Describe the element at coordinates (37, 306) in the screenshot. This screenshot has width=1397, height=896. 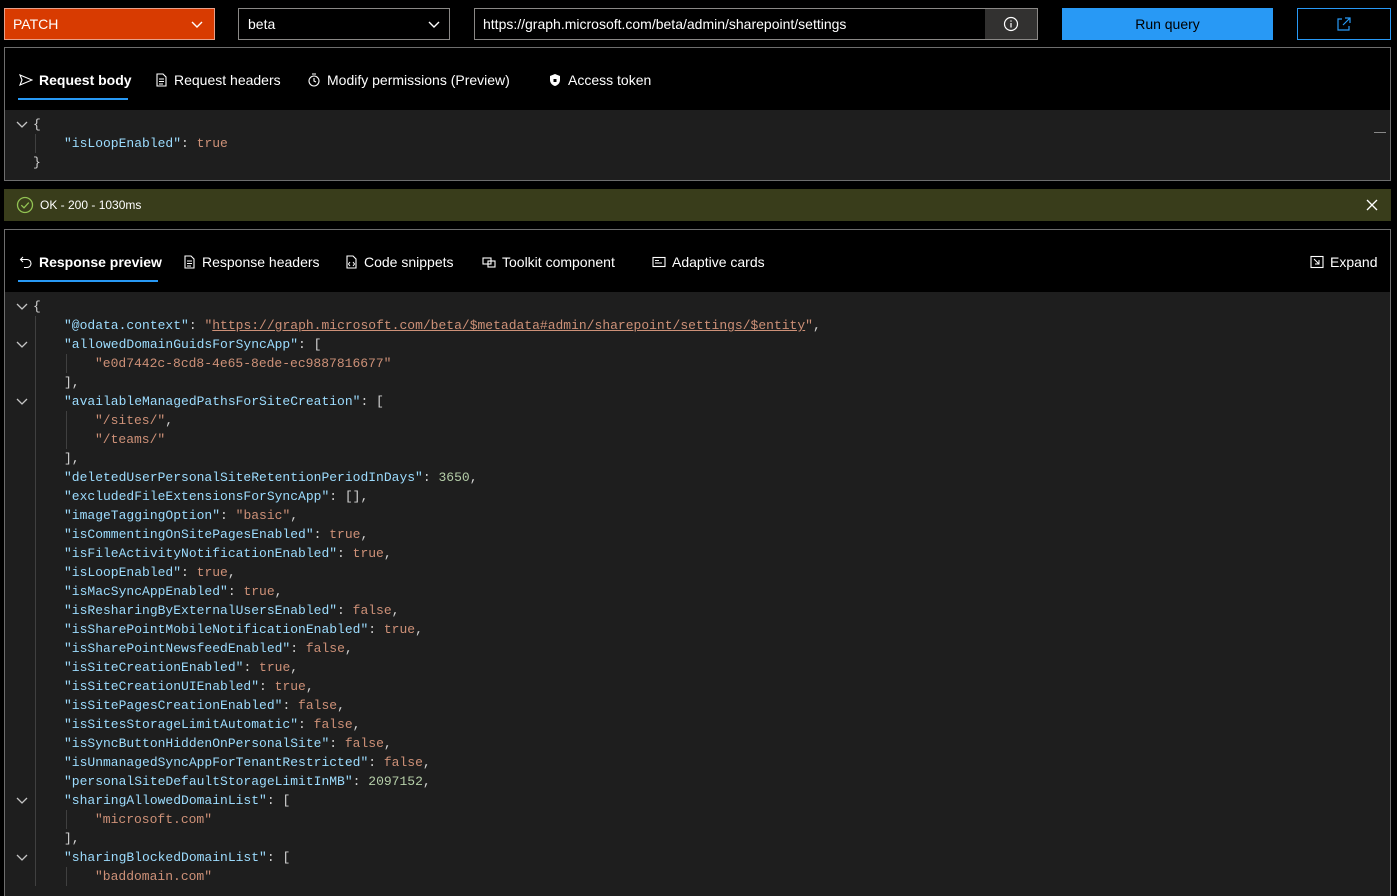
I see `json-punctuation: {` at that location.